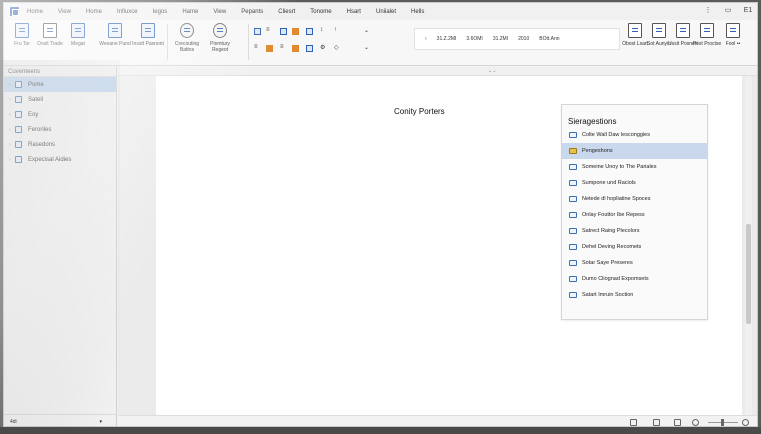  What do you see at coordinates (634, 295) in the screenshot?
I see `suggestion-item: Satart Imruin Soction` at bounding box center [634, 295].